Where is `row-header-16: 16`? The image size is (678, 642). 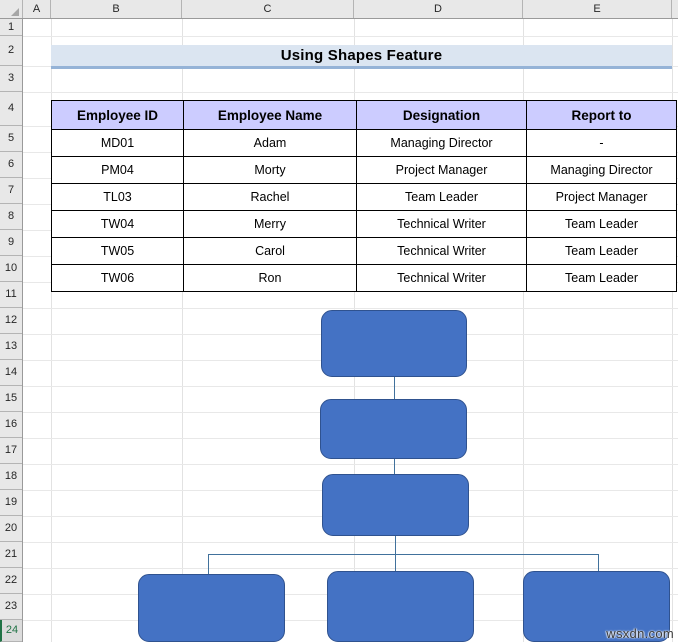 row-header-16: 16 is located at coordinates (11, 425).